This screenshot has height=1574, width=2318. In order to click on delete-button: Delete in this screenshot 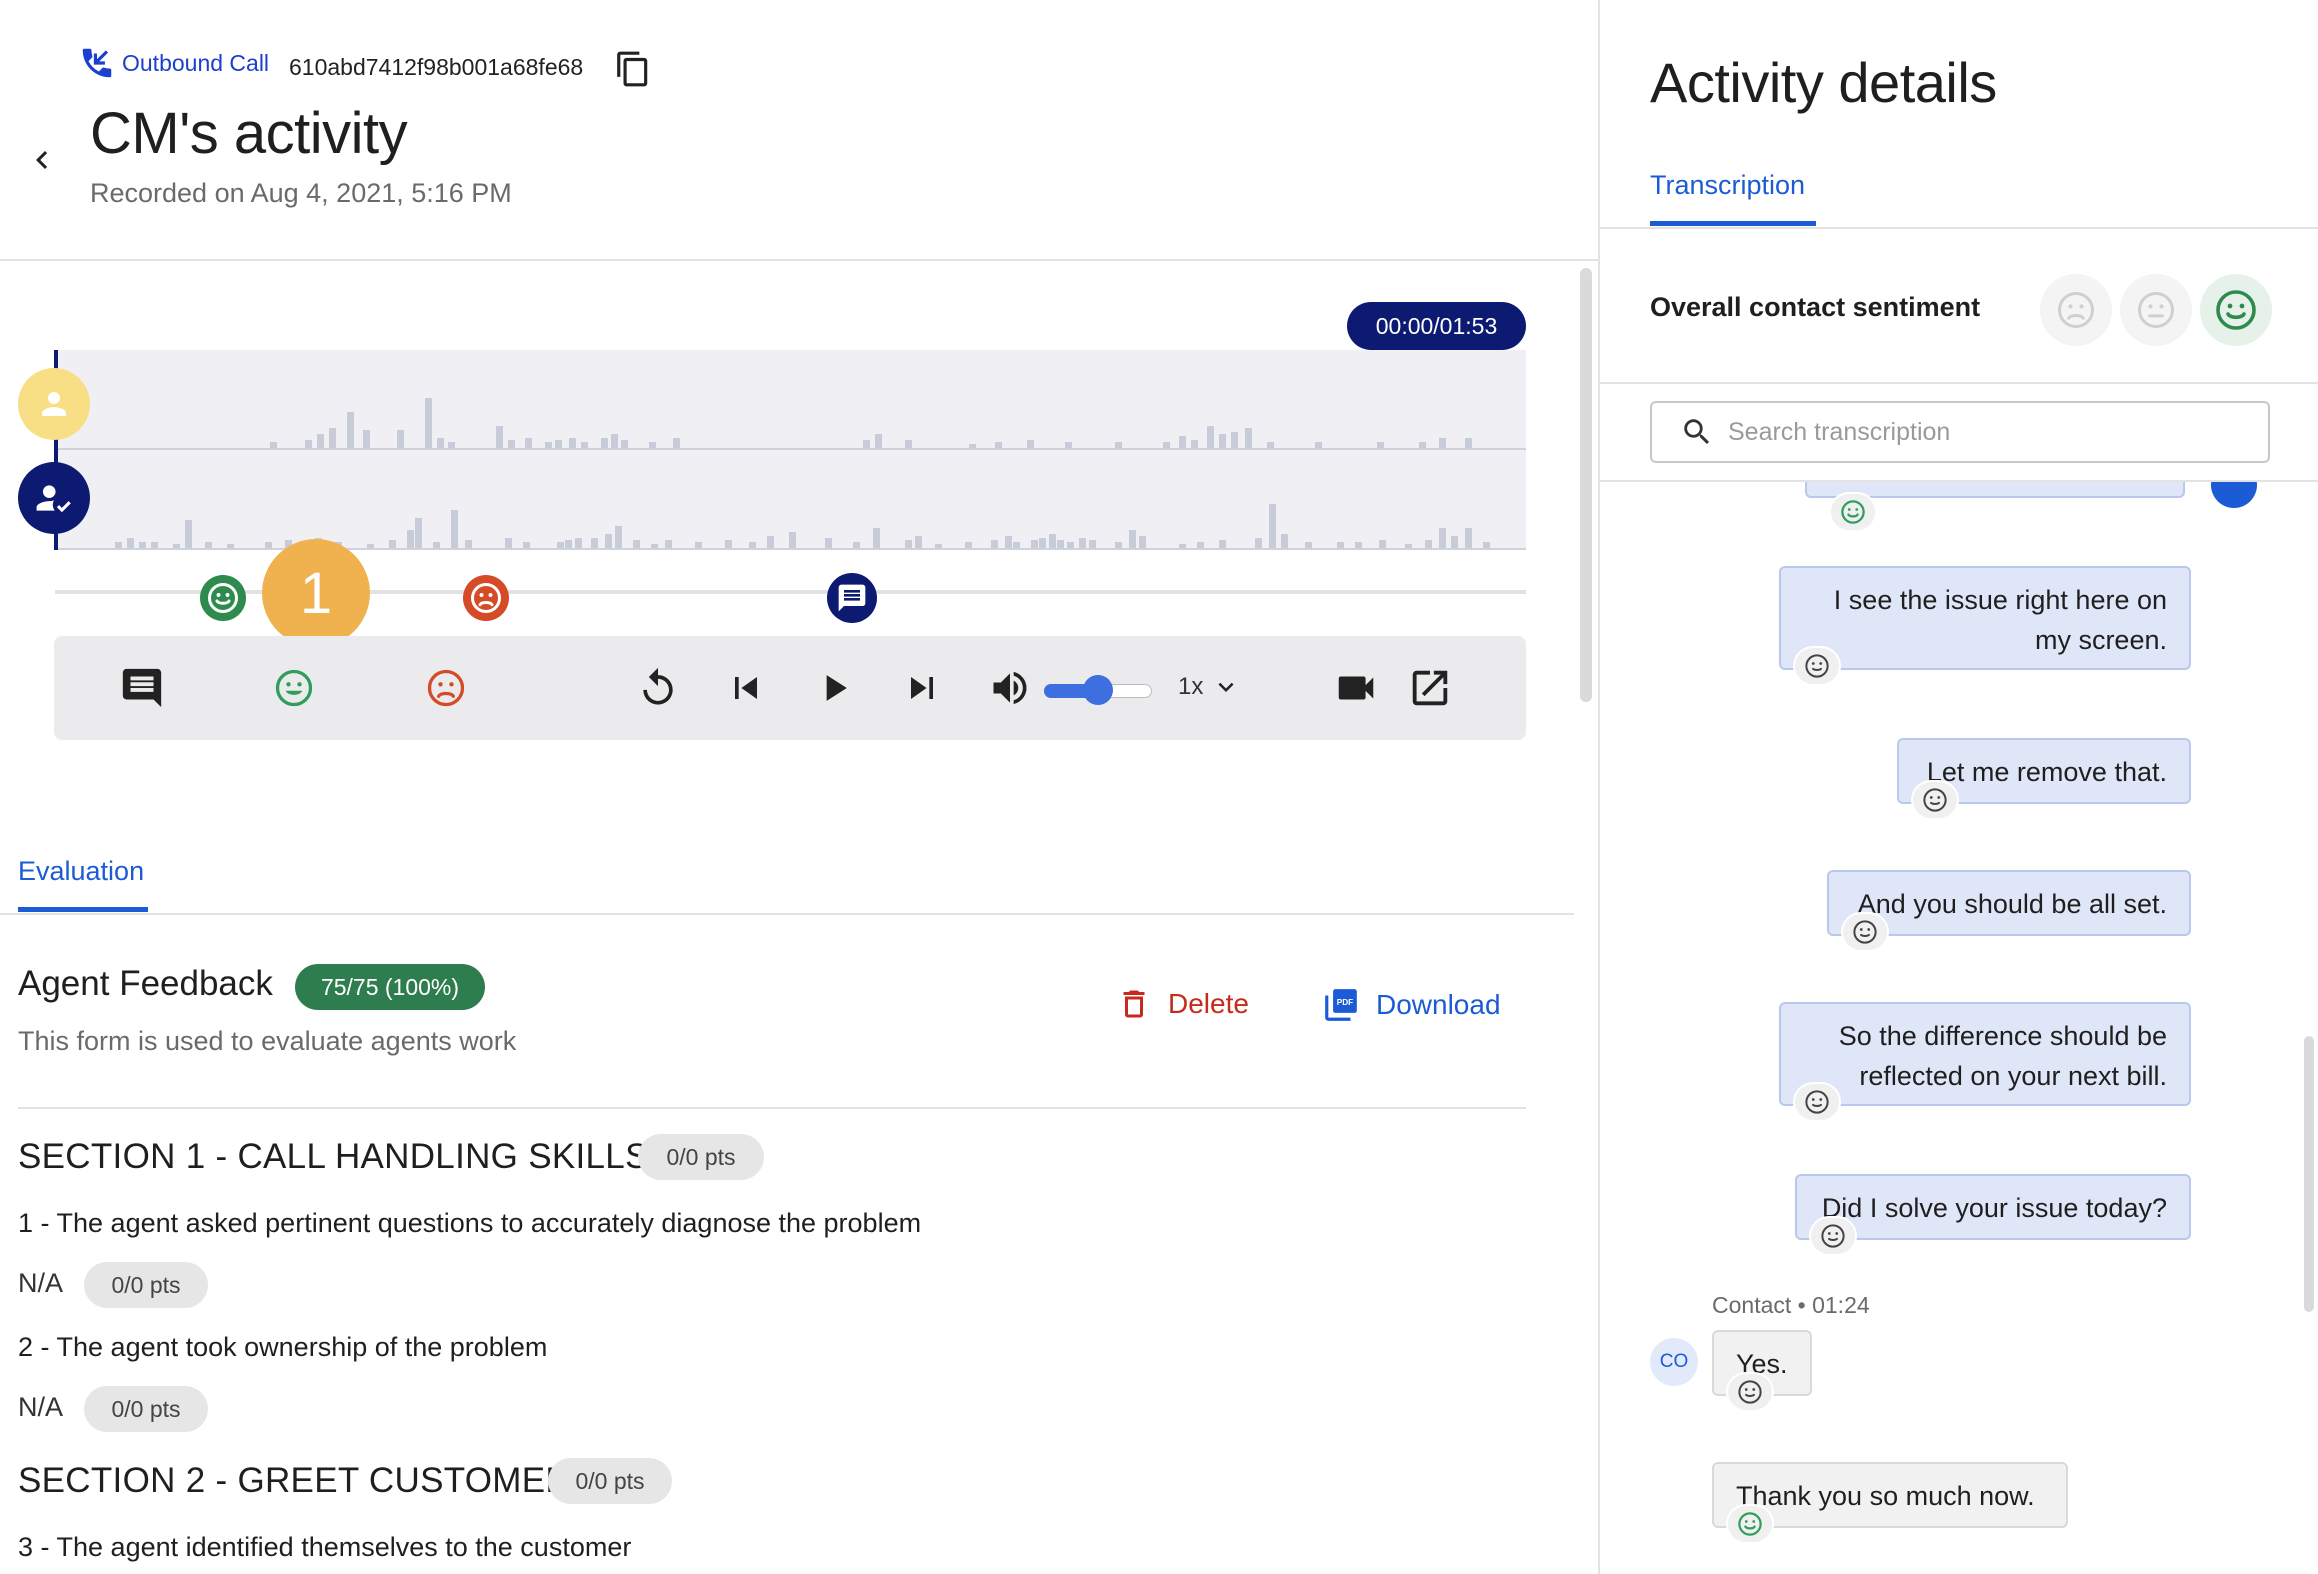, I will do `click(1182, 1004)`.